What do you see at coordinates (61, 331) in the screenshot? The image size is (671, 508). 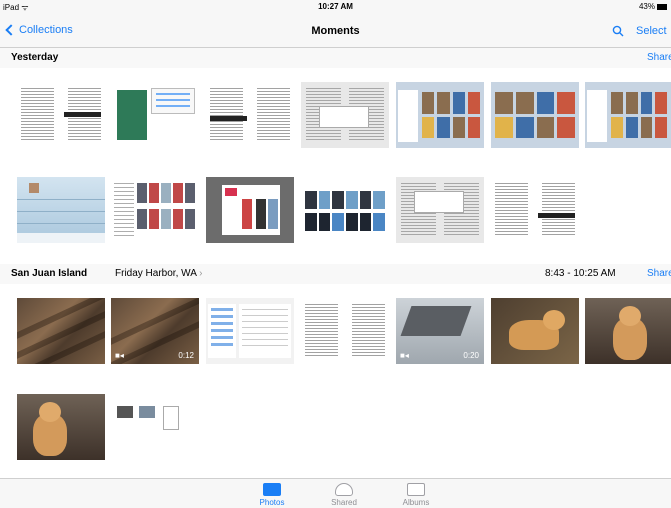 I see `video-thumbnail` at bounding box center [61, 331].